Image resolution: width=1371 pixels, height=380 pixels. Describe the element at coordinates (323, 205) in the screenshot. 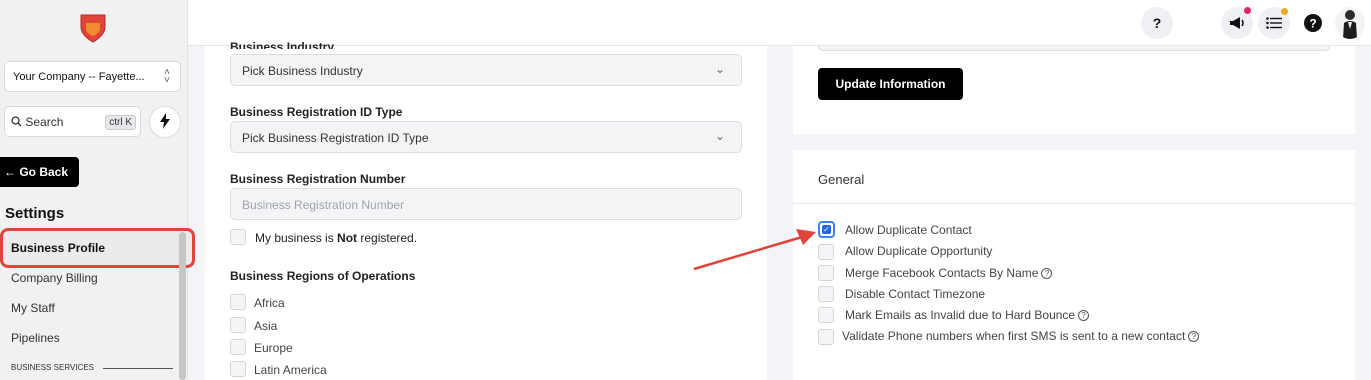

I see `input-placeholder: Business Registration Number` at that location.